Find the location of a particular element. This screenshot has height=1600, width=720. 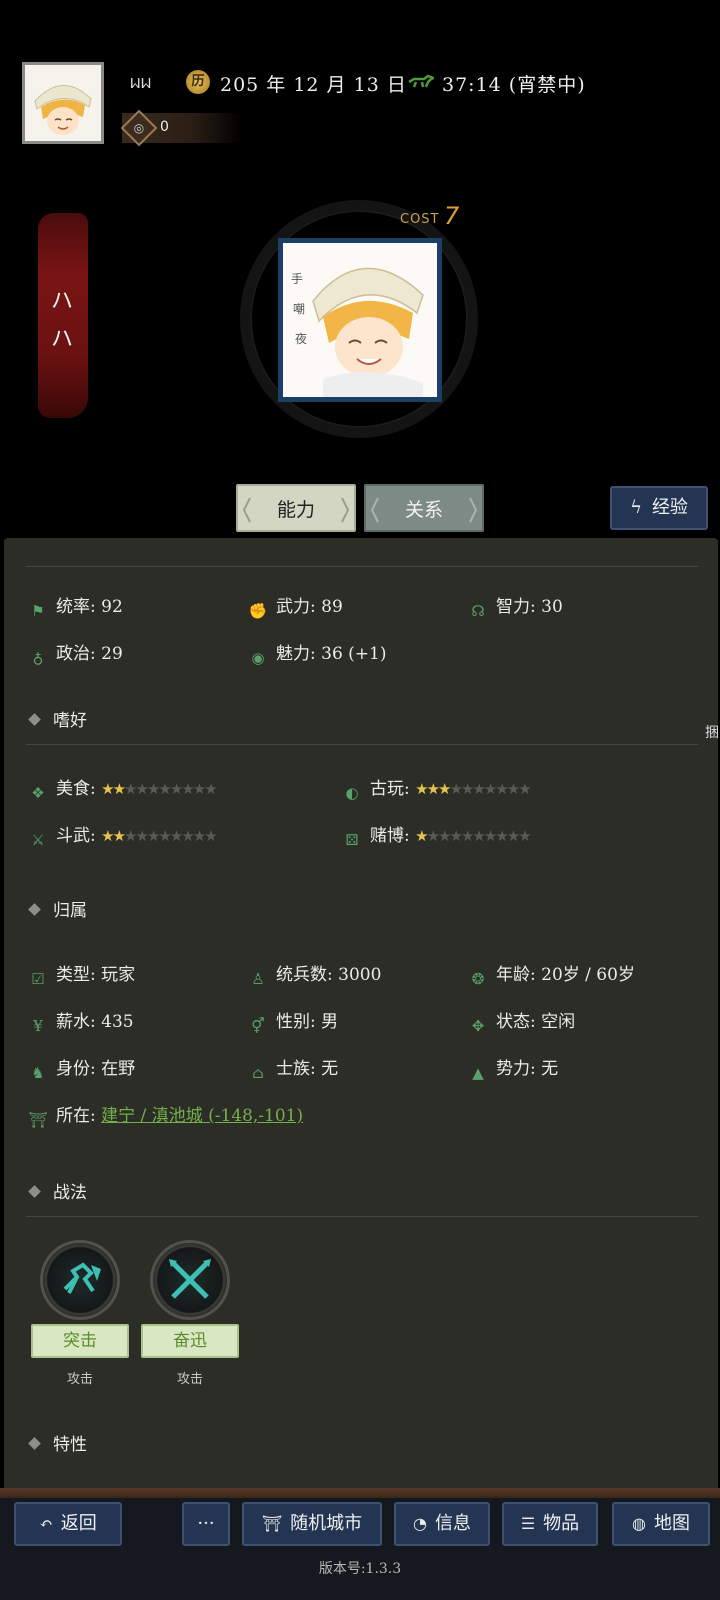

clan-icon: ⌂ is located at coordinates (258, 1073).